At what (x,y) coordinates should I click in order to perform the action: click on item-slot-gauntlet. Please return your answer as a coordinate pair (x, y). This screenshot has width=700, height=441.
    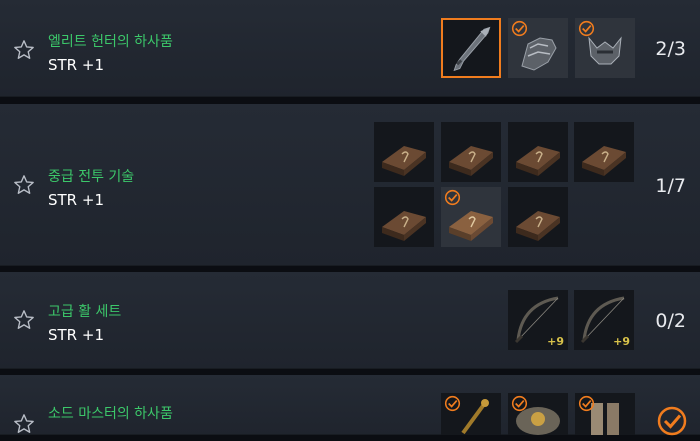
    Looking at the image, I should click on (538, 48).